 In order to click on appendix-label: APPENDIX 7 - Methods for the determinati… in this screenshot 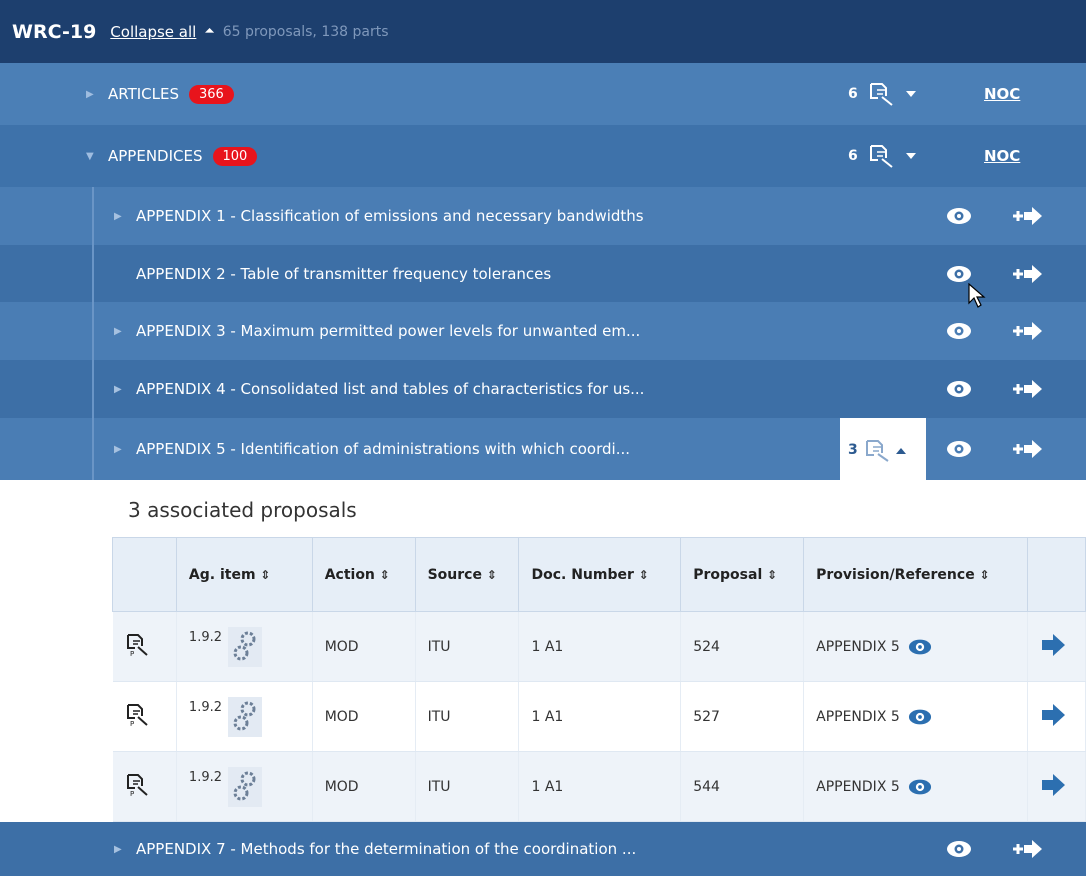, I will do `click(386, 849)`.